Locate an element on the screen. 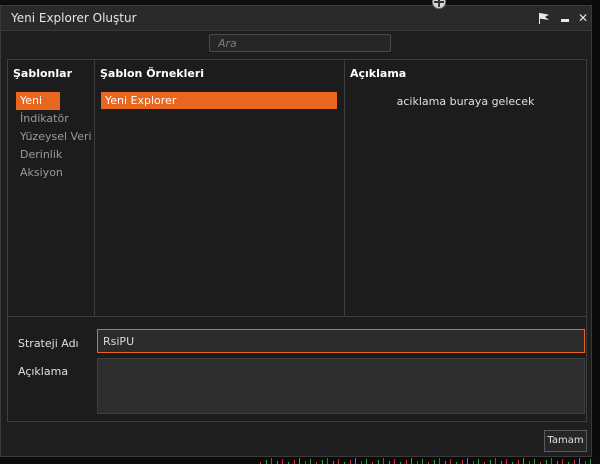 Image resolution: width=600 pixels, height=464 pixels. examples-header: Şablon Örnekleri is located at coordinates (152, 73).